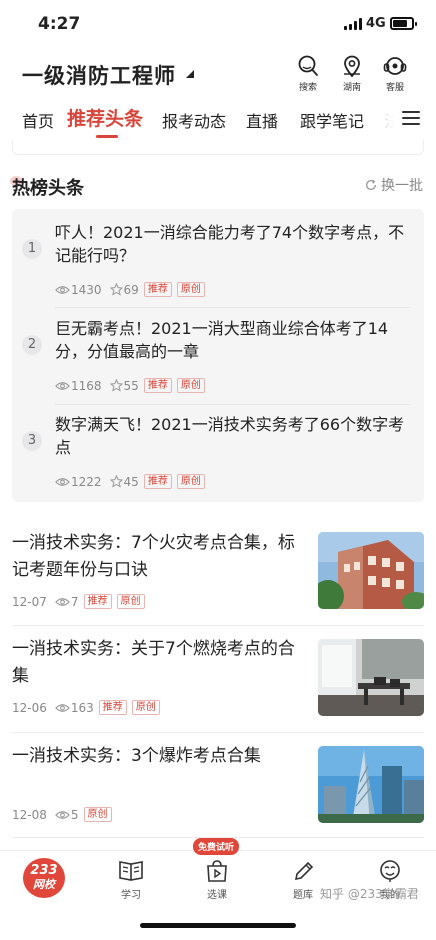 This screenshot has width=436, height=940. Describe the element at coordinates (38, 120) in the screenshot. I see `tab-home: 首页` at that location.